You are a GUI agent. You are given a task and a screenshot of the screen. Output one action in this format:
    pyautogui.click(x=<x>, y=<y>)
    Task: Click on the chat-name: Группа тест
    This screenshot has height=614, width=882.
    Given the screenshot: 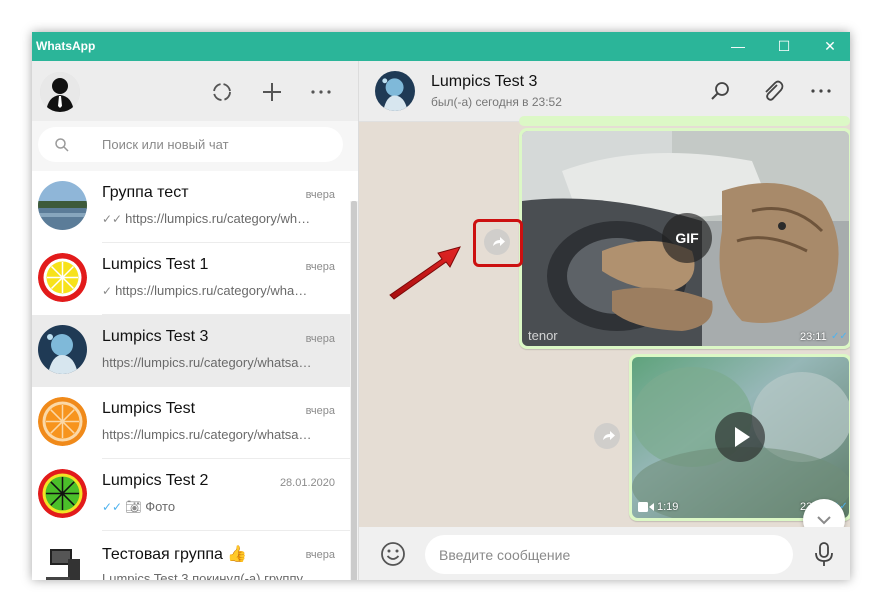 What is the action you would take?
    pyautogui.click(x=145, y=192)
    